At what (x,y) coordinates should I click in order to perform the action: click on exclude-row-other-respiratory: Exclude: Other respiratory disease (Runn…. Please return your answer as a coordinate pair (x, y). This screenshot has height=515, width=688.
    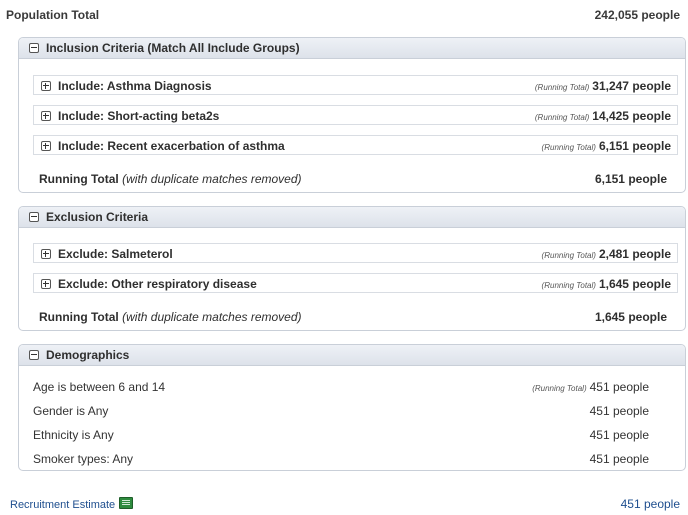
    Looking at the image, I should click on (355, 283).